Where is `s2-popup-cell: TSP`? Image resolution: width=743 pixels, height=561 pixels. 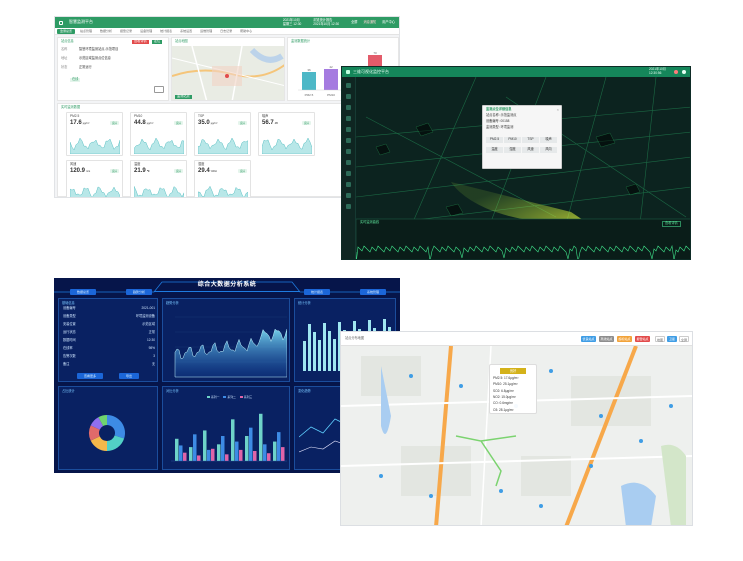
s2-popup-cell: TSP is located at coordinates (530, 140).